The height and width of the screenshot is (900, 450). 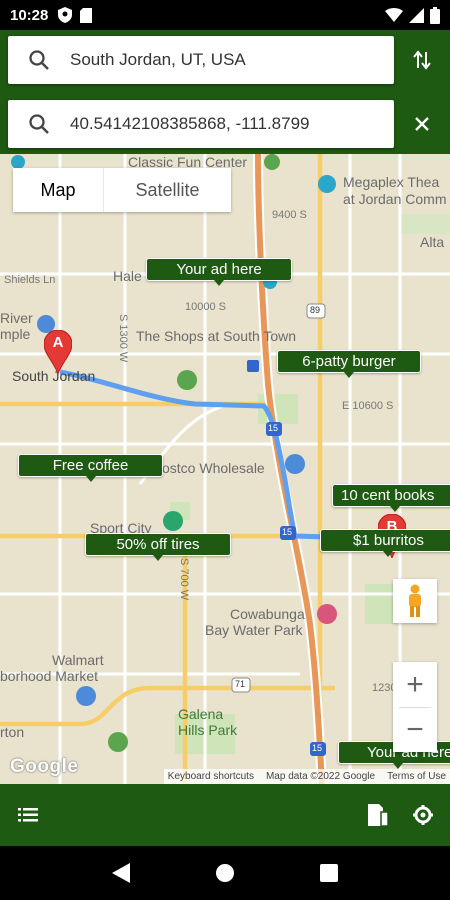 What do you see at coordinates (44, 766) in the screenshot?
I see `google-logo: Google` at bounding box center [44, 766].